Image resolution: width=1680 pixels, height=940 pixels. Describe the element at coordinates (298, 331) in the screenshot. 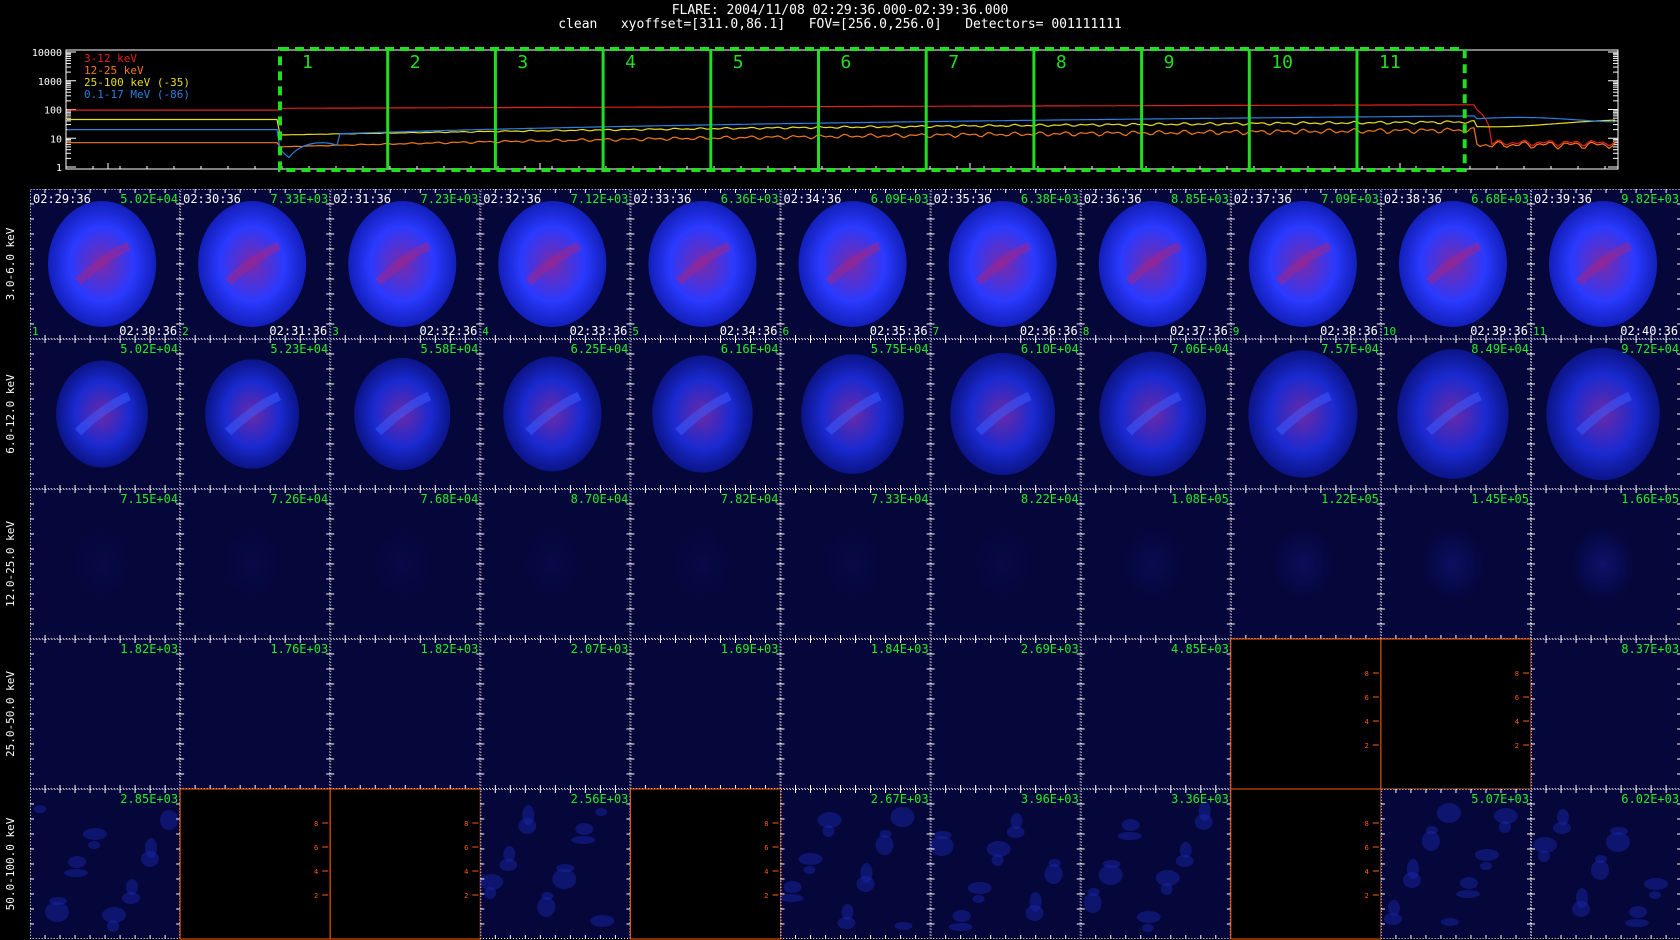

I see `end-time-label: 02:31:36` at that location.